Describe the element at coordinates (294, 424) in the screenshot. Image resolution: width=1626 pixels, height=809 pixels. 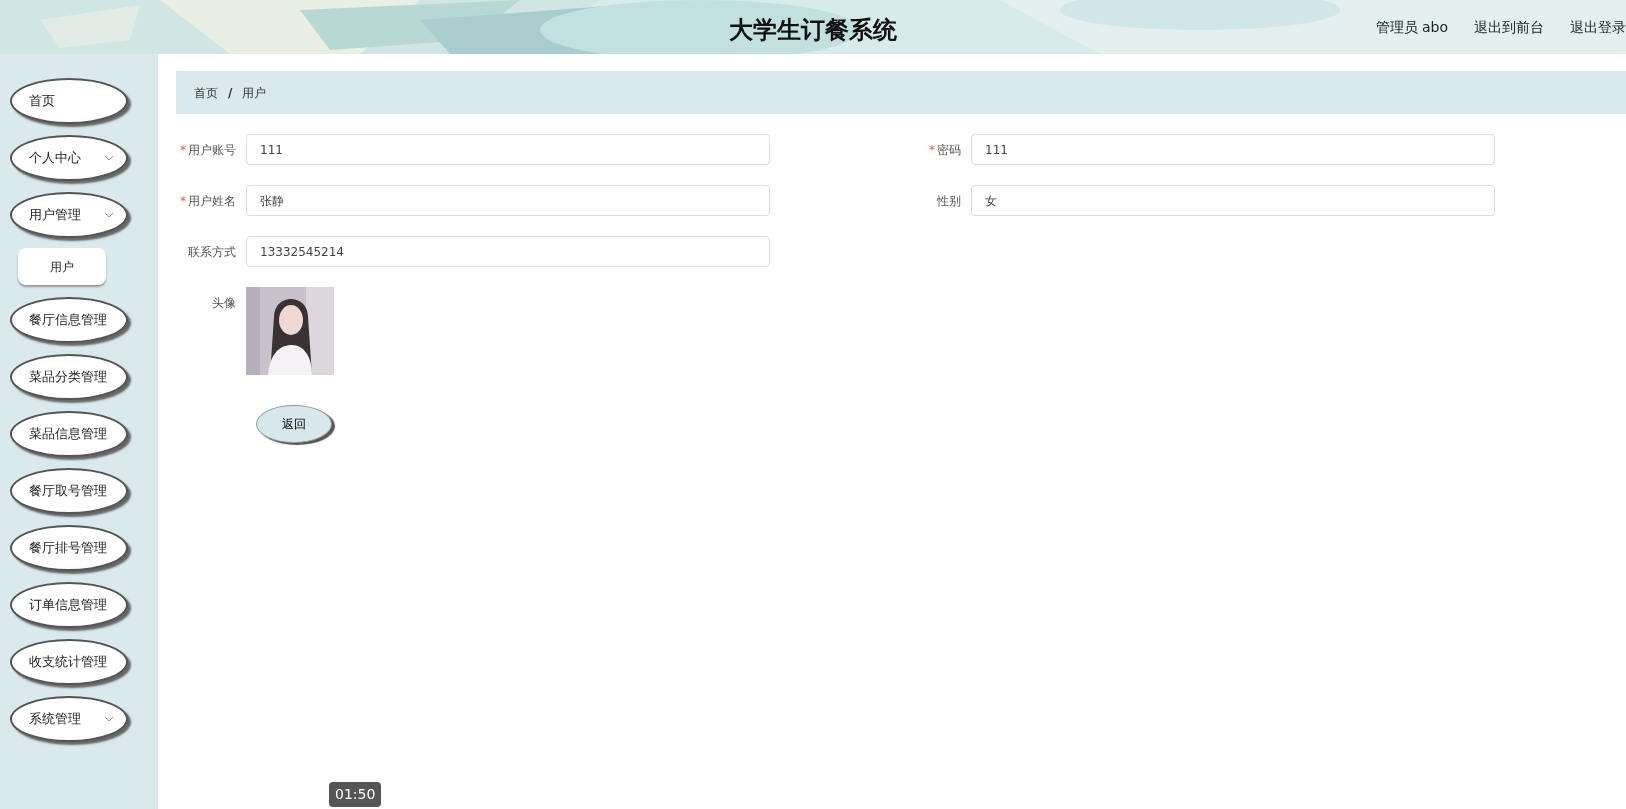
I see `back-button: 返回` at that location.